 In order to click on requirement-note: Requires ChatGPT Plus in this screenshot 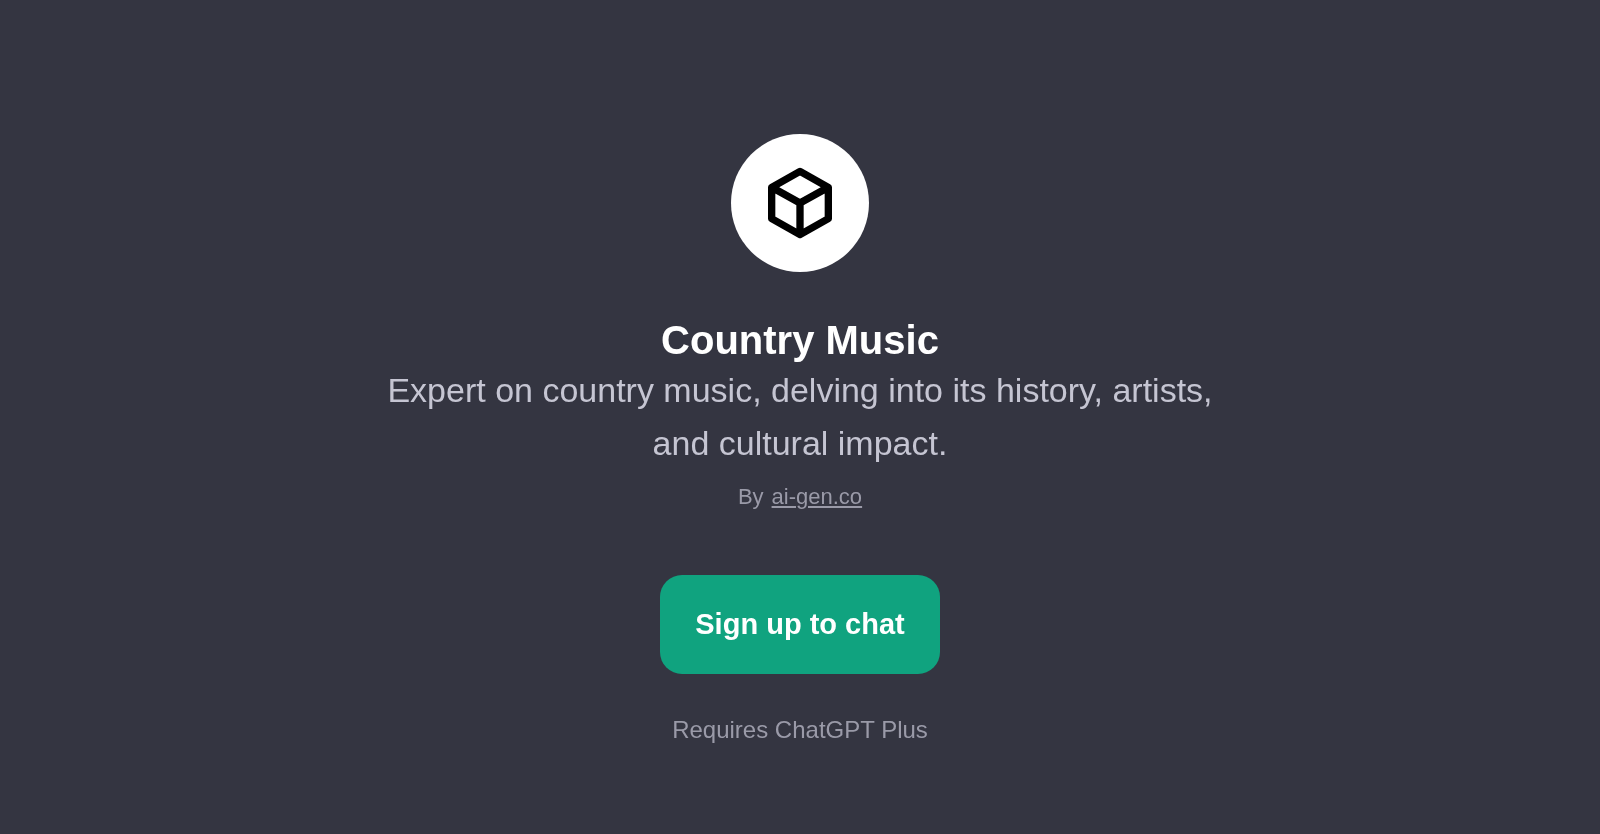, I will do `click(800, 730)`.